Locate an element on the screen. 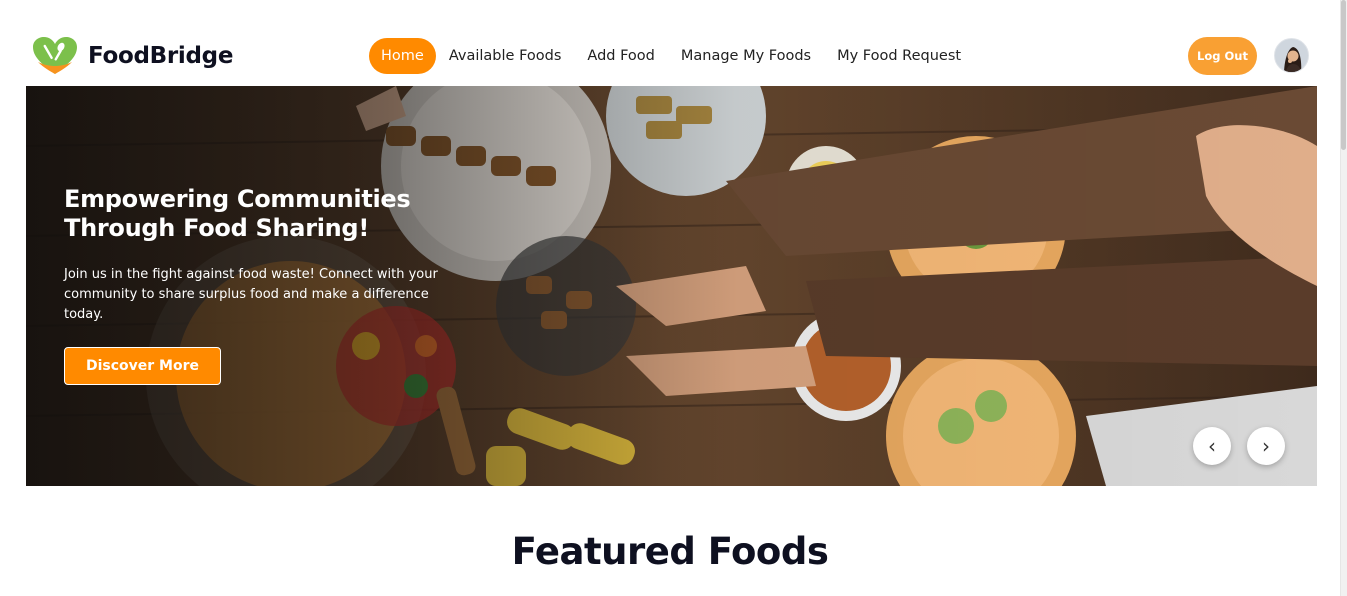 The width and height of the screenshot is (1347, 596). user-avatar-icon is located at coordinates (1291, 55).